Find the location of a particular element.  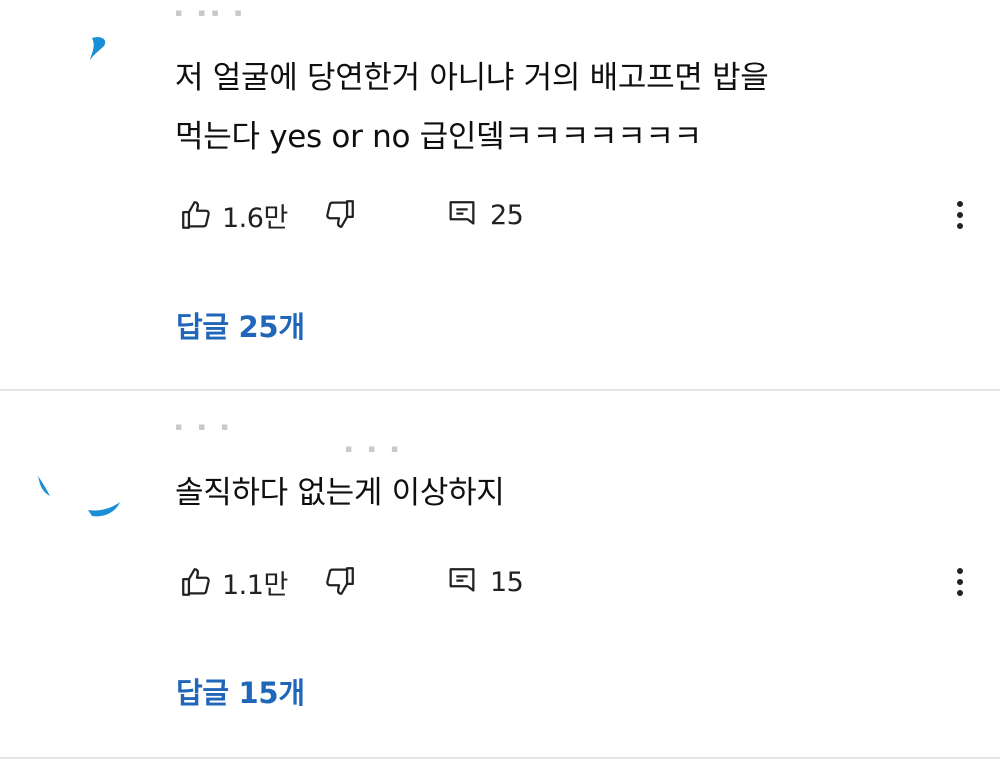

author-name: ▪ ▪▪ ▪ is located at coordinates (211, 12).